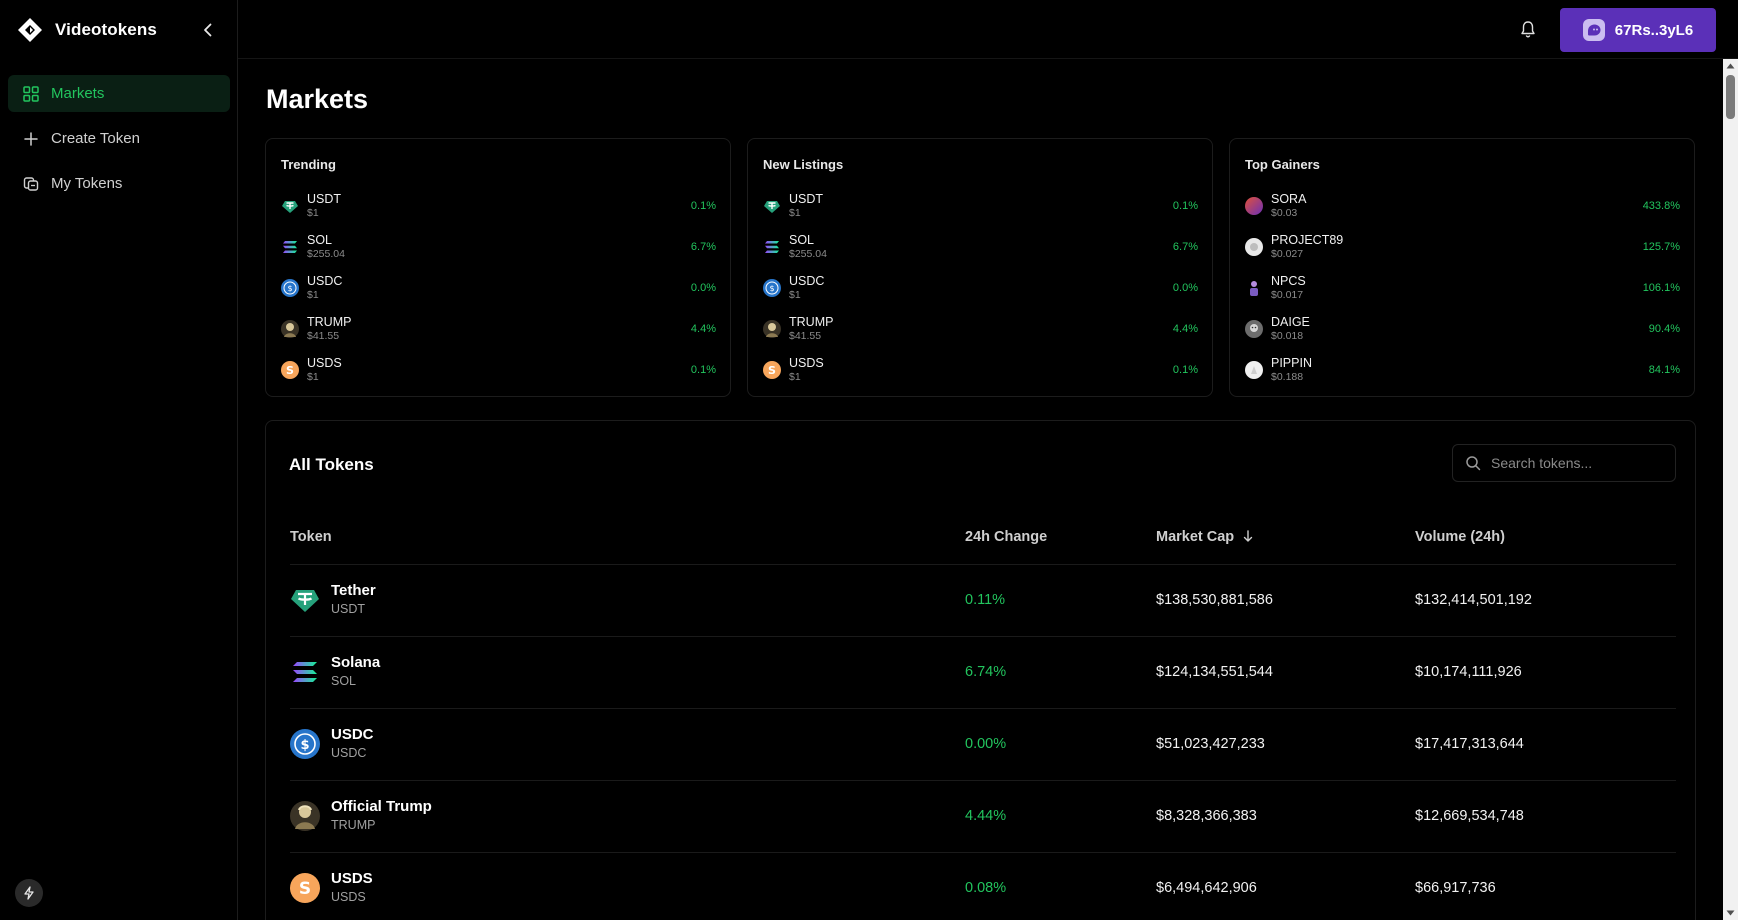 This screenshot has width=1738, height=920. I want to click on search-icon, so click(1473, 463).